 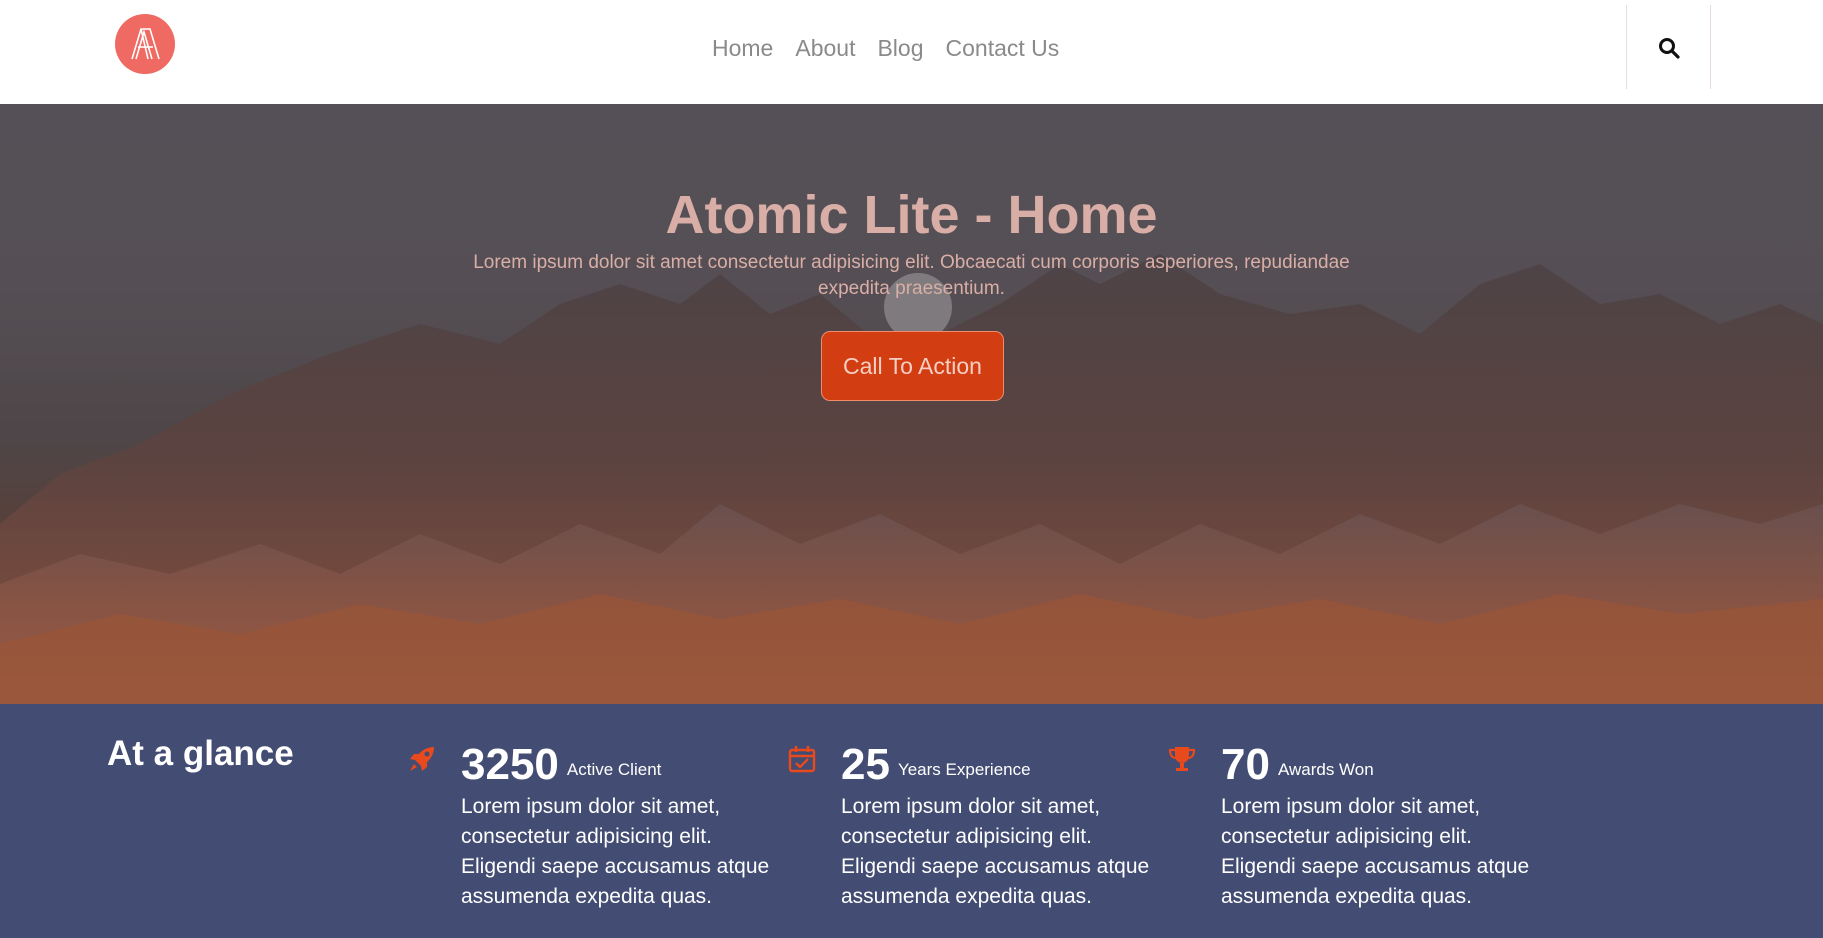 What do you see at coordinates (900, 48) in the screenshot?
I see `nav-blog: Blog` at bounding box center [900, 48].